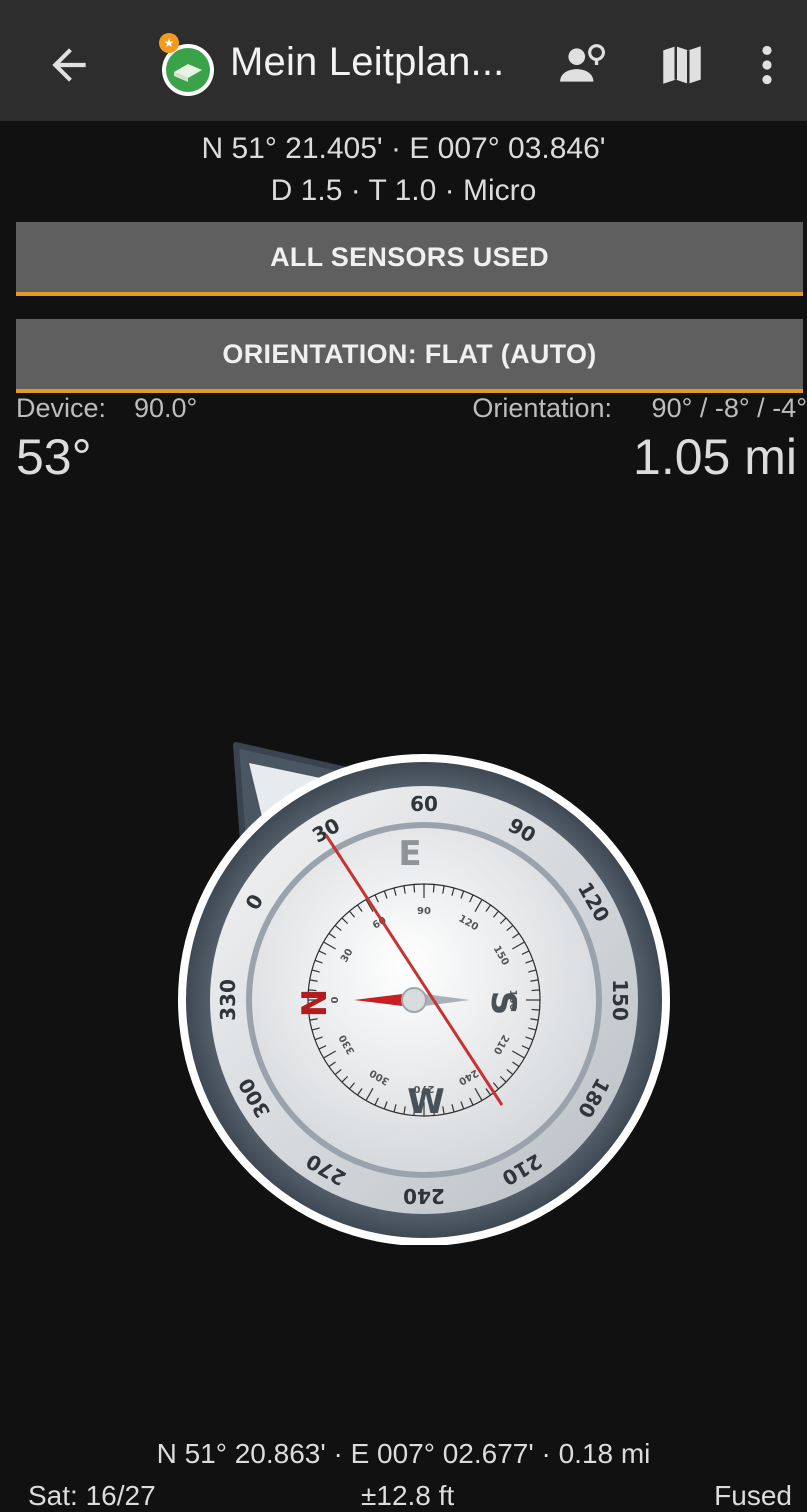 The width and height of the screenshot is (807, 1512). Describe the element at coordinates (166, 408) in the screenshot. I see `device-value: 90.0°` at that location.